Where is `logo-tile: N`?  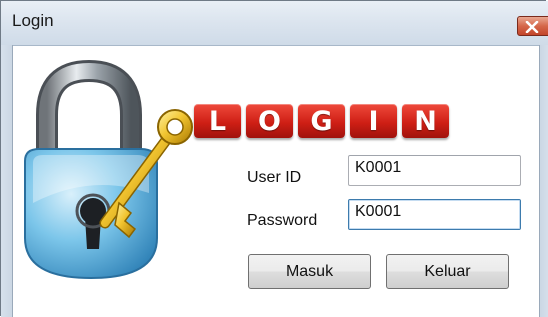 logo-tile: N is located at coordinates (425, 121).